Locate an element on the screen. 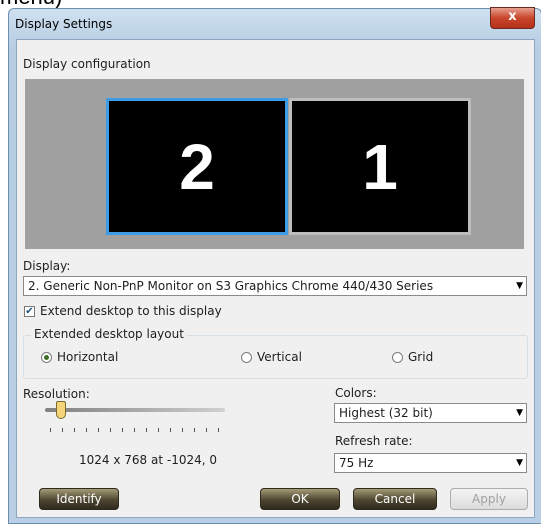  colors-label: Colors: is located at coordinates (356, 393).